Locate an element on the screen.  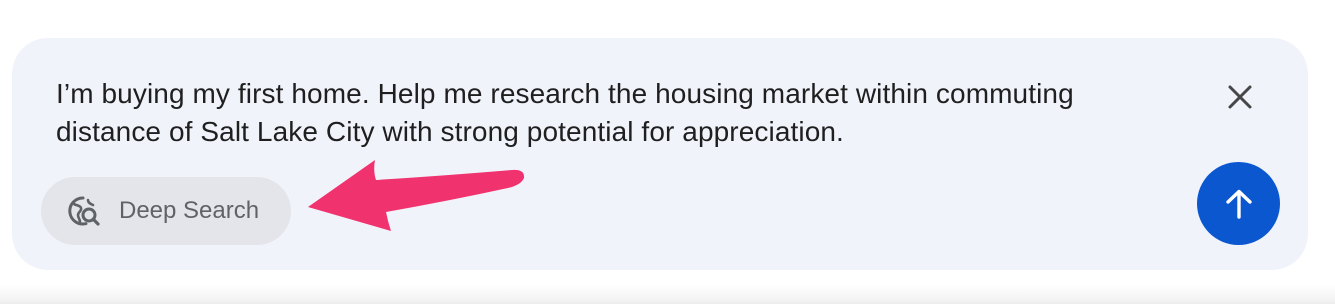
arrow-up-icon is located at coordinates (1238, 204).